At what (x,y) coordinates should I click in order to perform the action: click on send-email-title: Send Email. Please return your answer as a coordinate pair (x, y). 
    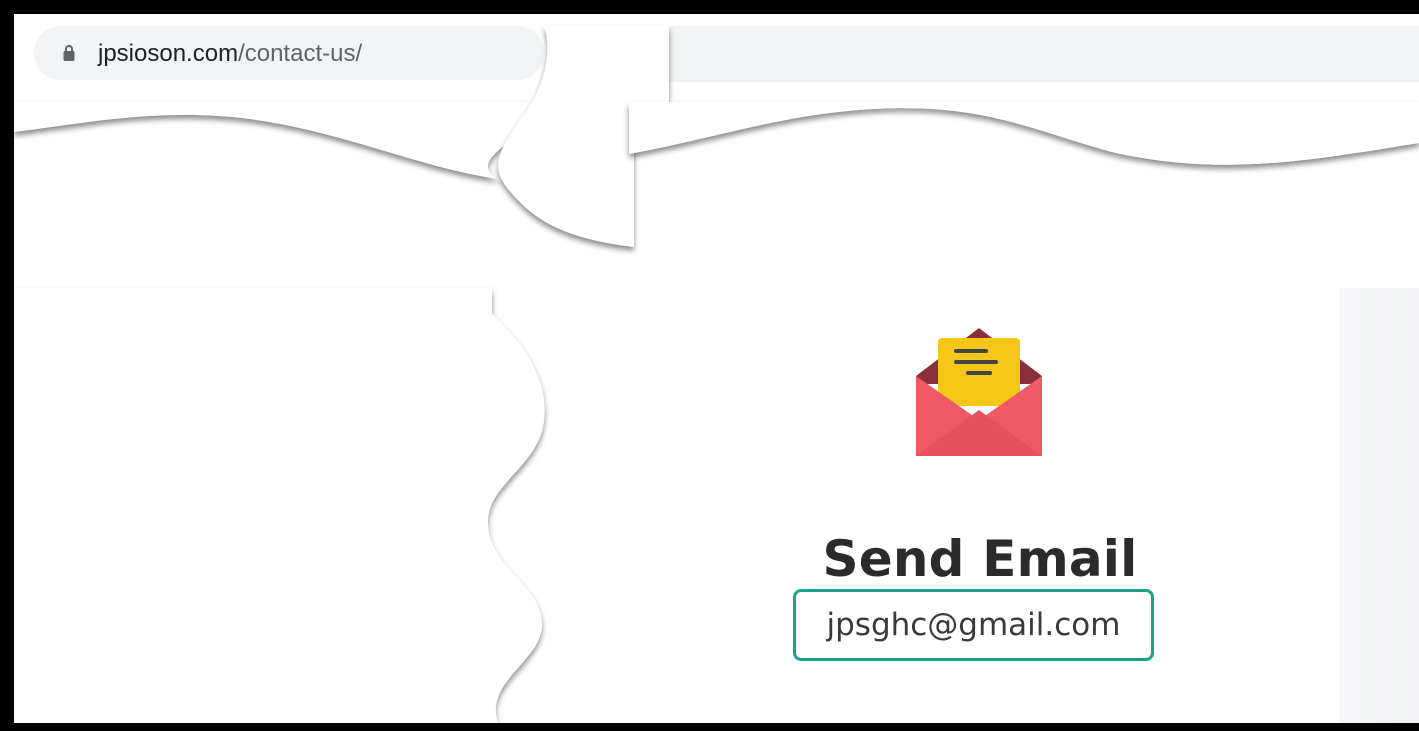
    Looking at the image, I should click on (980, 559).